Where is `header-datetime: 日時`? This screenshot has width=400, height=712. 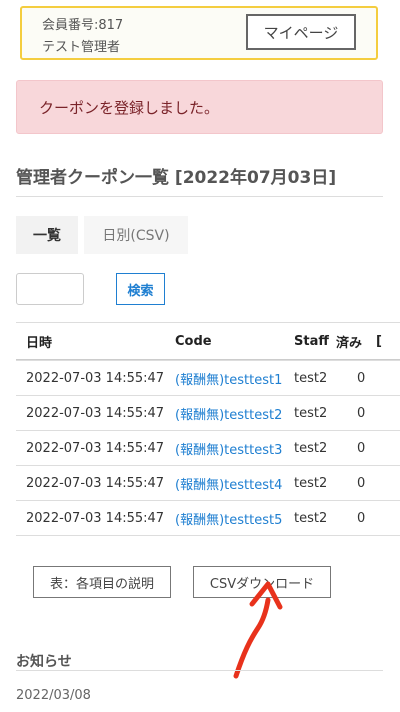
header-datetime: 日時 is located at coordinates (39, 341).